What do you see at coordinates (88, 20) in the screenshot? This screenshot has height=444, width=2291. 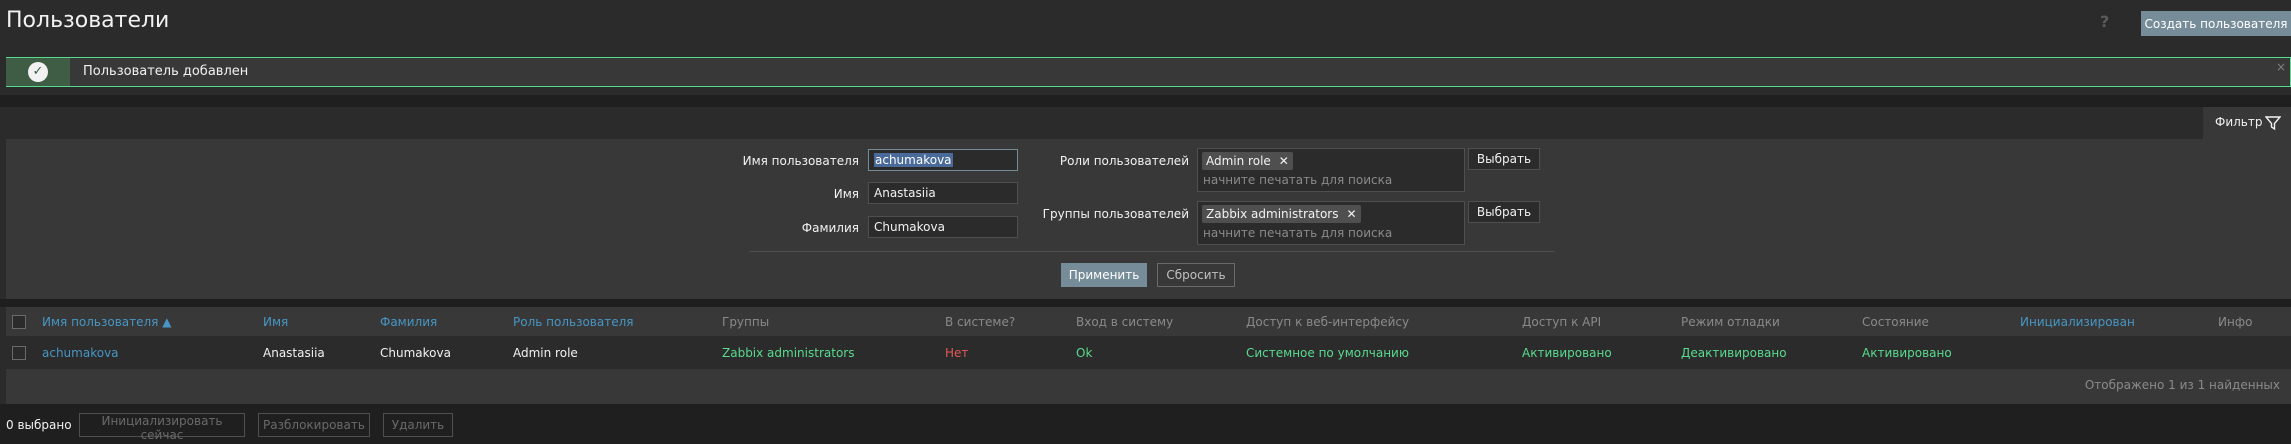 I see `page-title: Пользователи` at bounding box center [88, 20].